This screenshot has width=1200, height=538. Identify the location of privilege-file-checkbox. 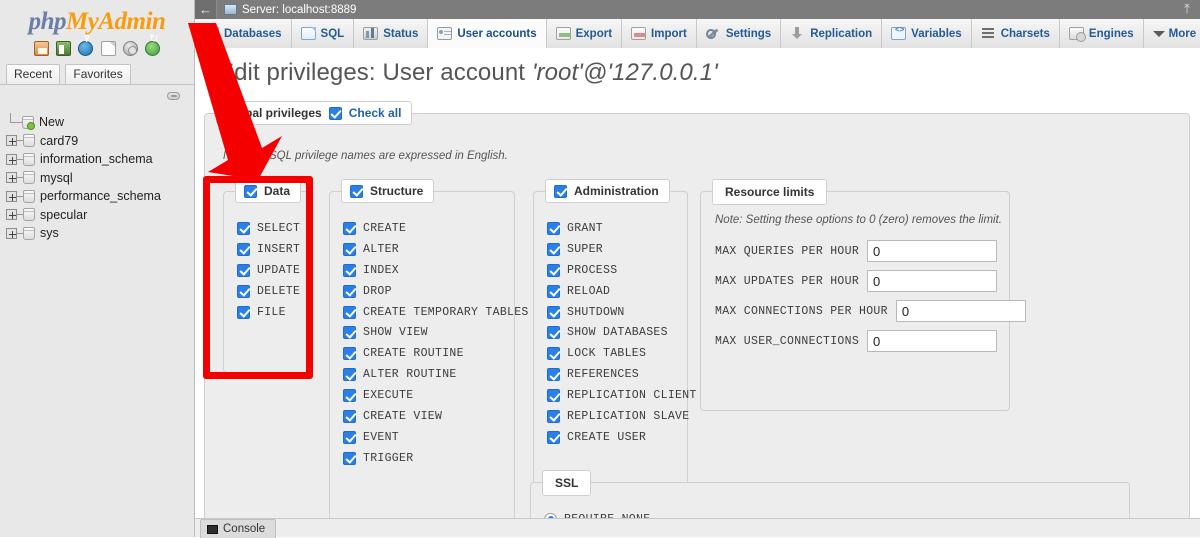
(243, 312).